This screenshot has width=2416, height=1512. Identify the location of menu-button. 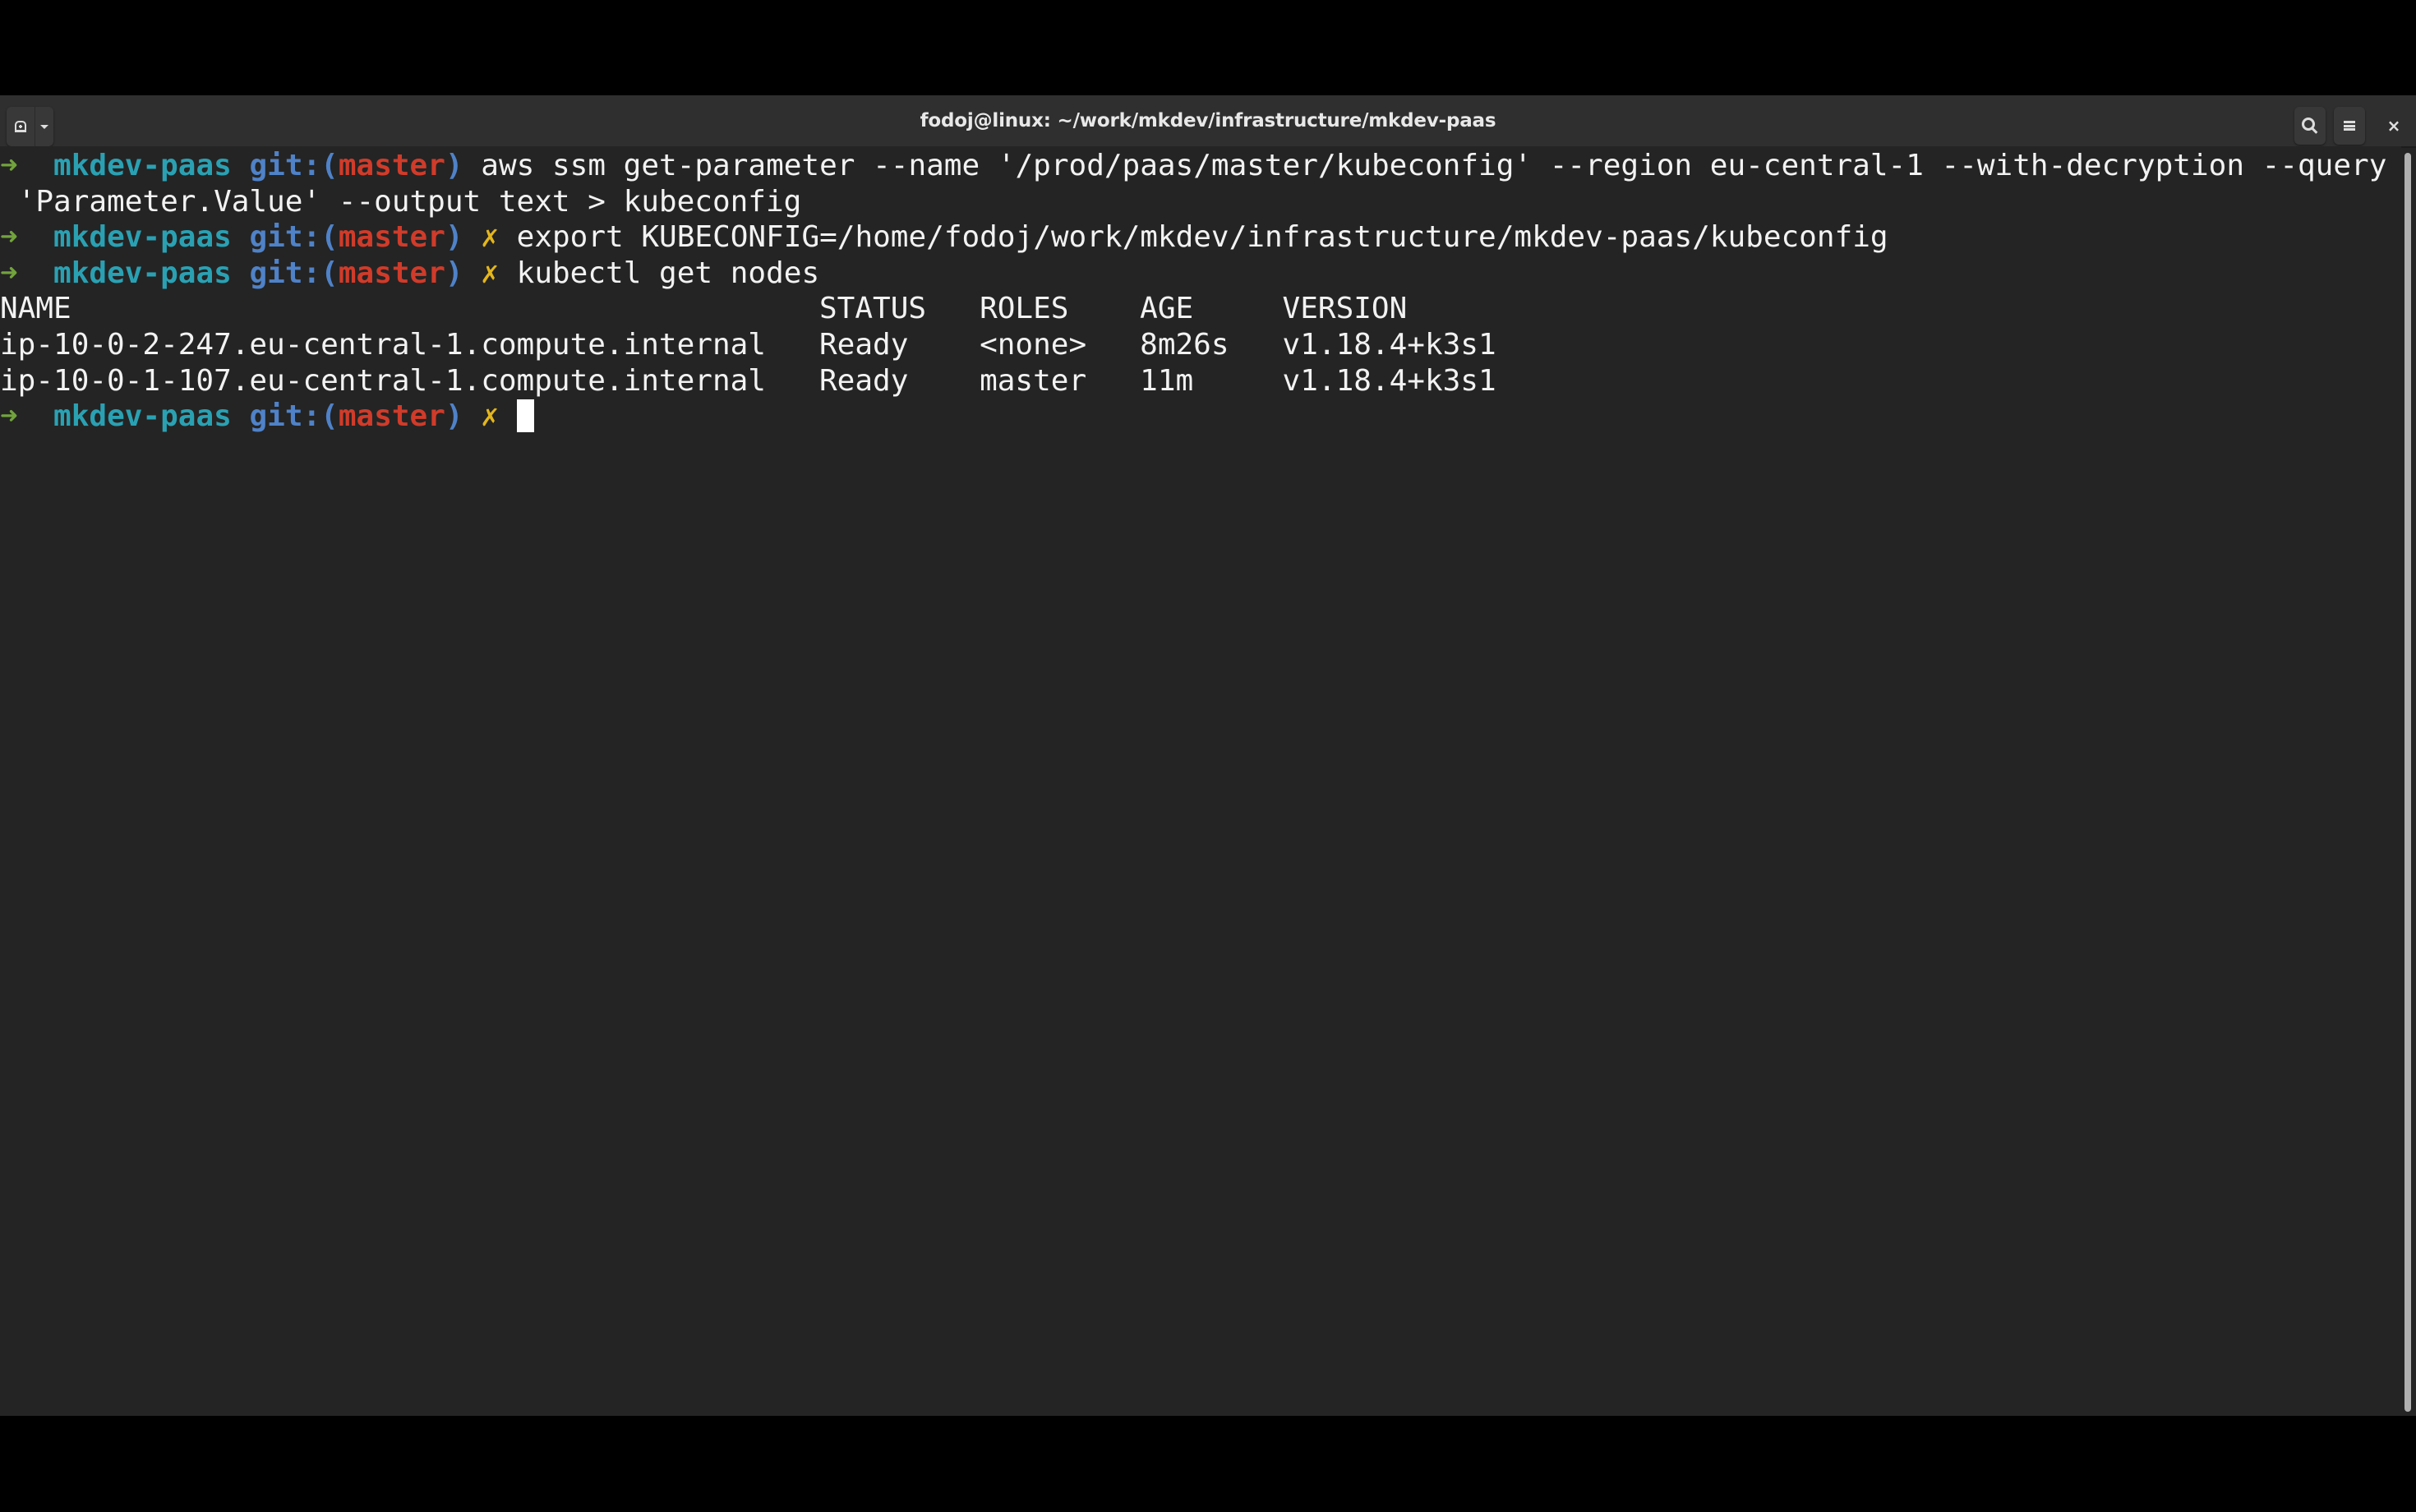
(2350, 126).